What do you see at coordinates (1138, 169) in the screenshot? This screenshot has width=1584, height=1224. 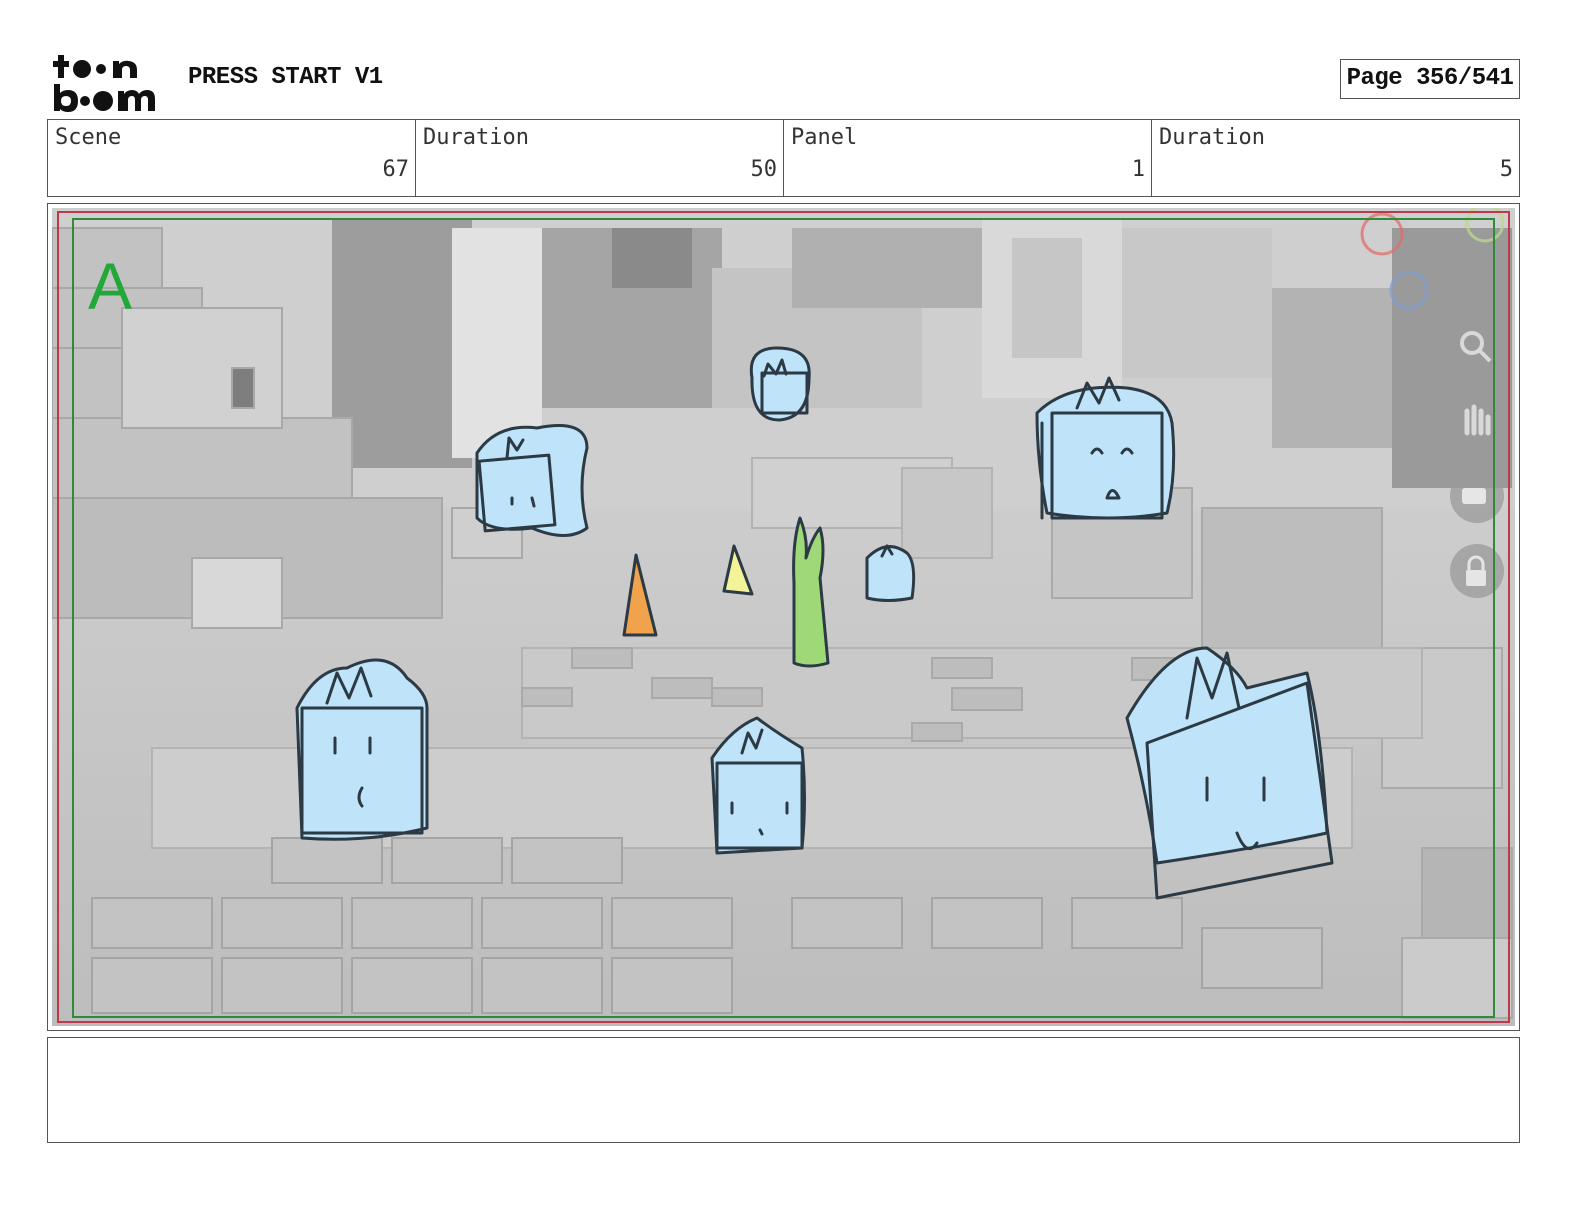 I see `panel-value: 1` at bounding box center [1138, 169].